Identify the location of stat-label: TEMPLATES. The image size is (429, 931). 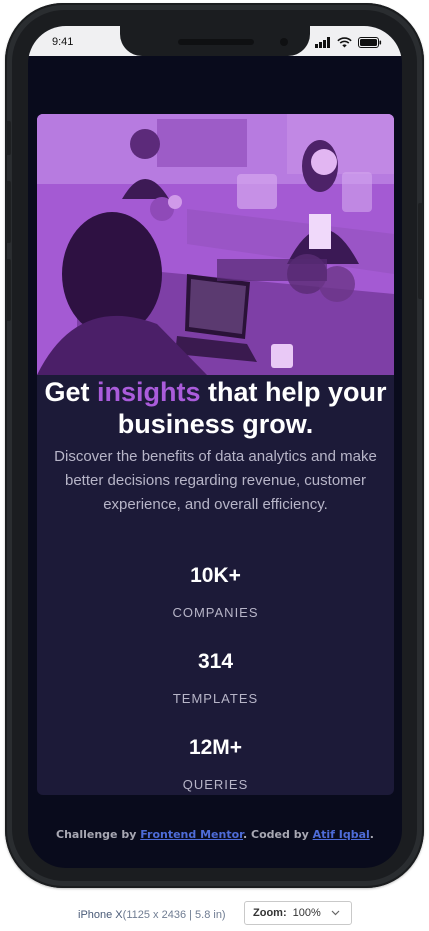
(215, 698).